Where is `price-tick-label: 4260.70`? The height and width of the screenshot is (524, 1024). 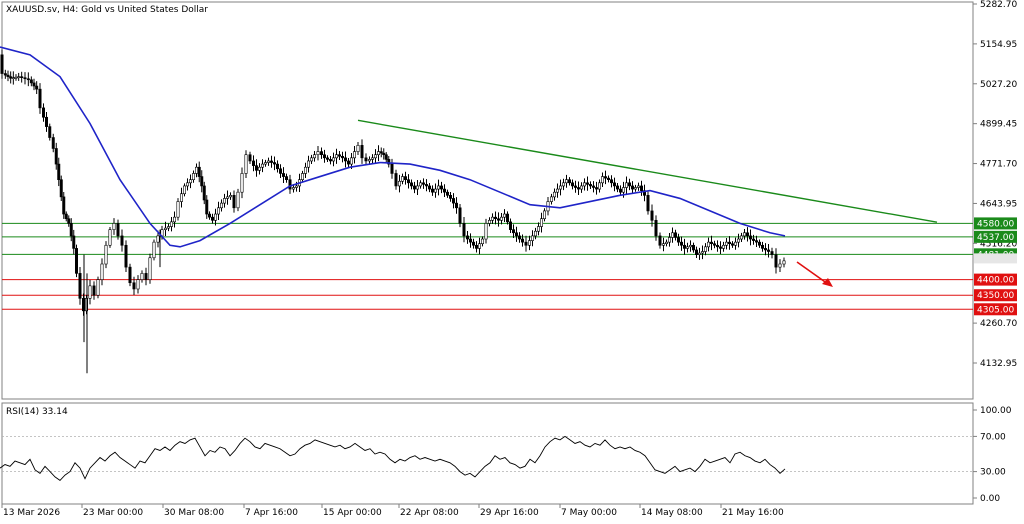 price-tick-label: 4260.70 is located at coordinates (998, 324).